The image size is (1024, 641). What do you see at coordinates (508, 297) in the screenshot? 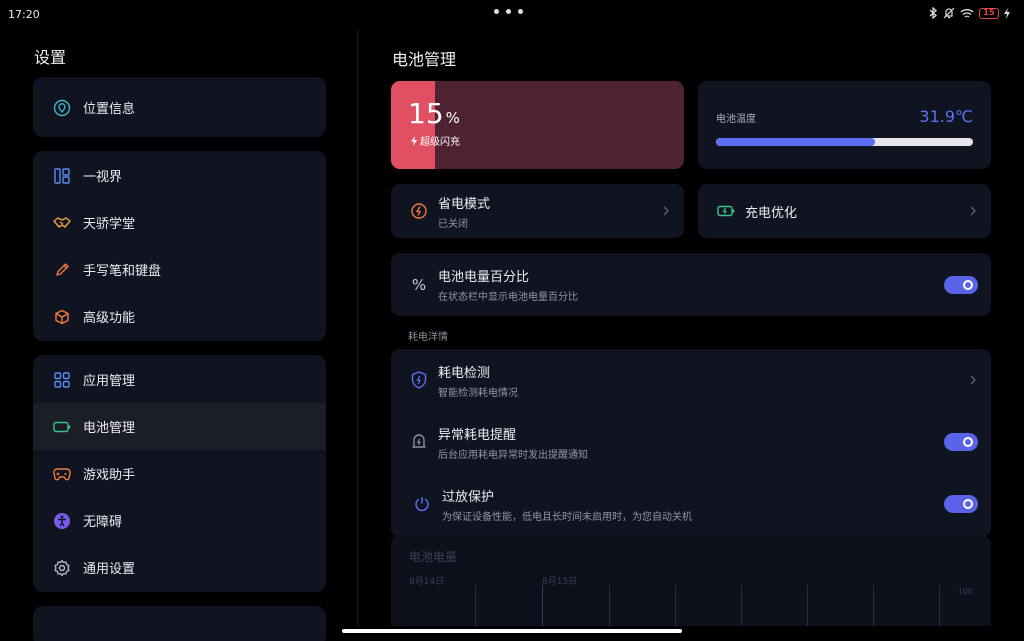
I see `battery-percentage-desc: 在状态栏中显示电池电量百分比` at bounding box center [508, 297].